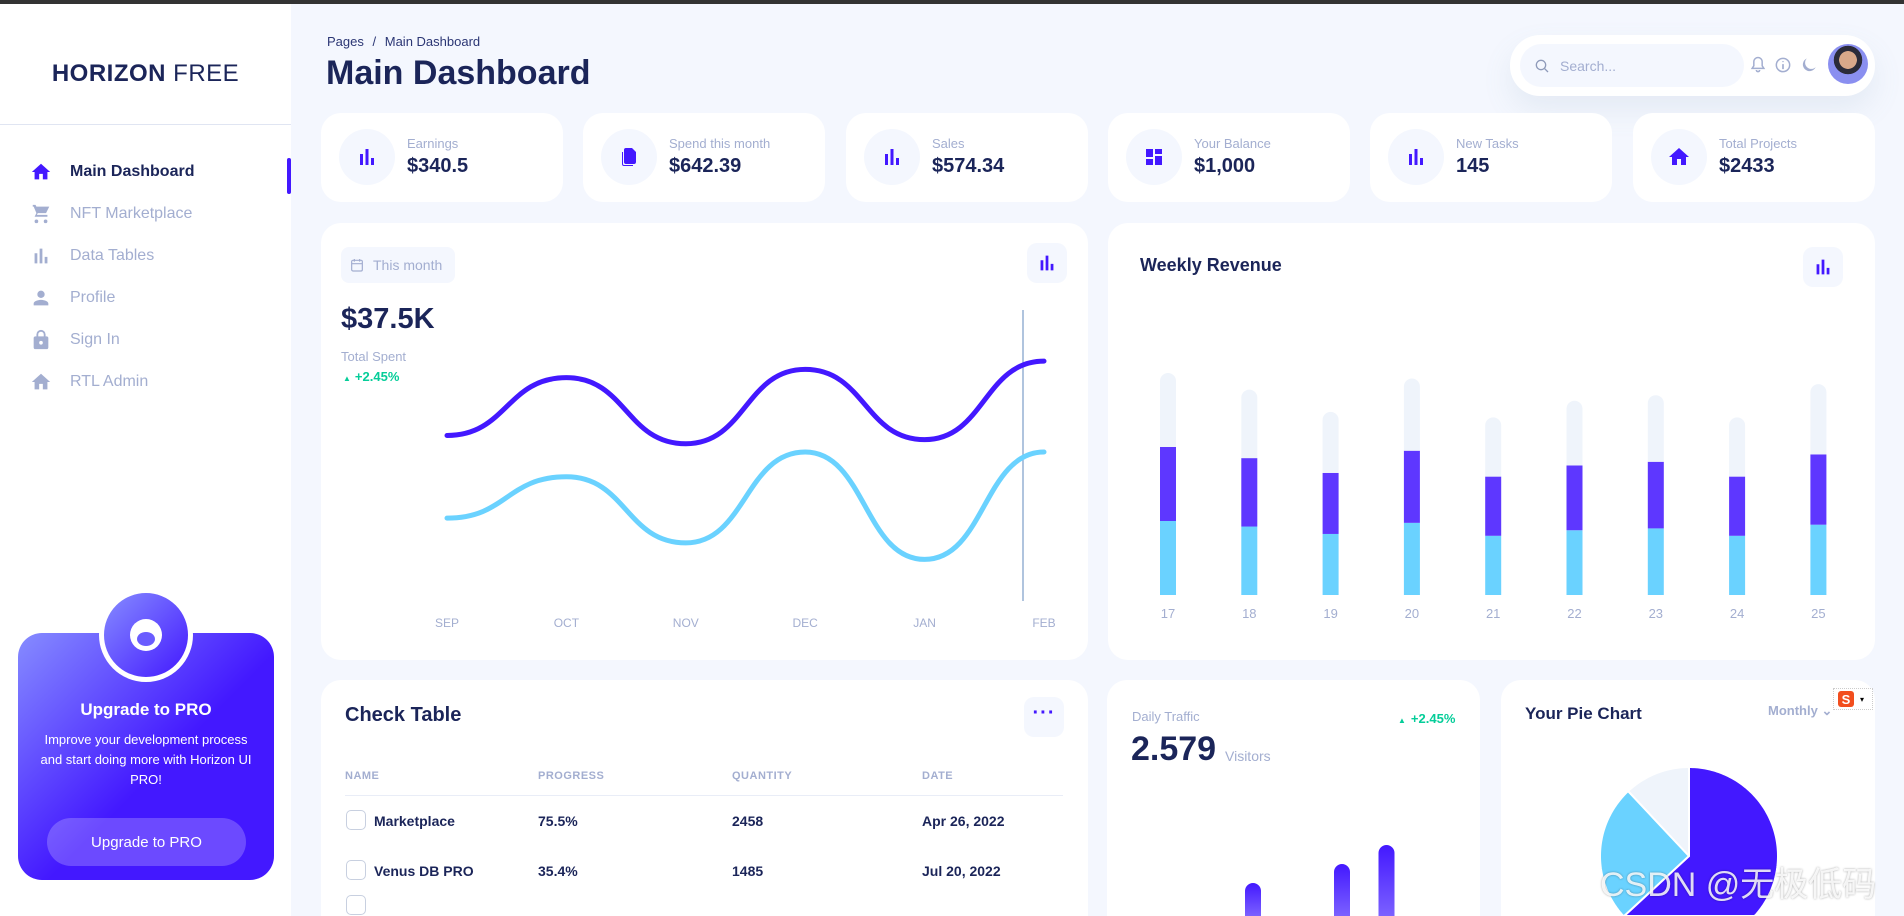  What do you see at coordinates (108, 73) in the screenshot?
I see `brand-bold: HORIZON` at bounding box center [108, 73].